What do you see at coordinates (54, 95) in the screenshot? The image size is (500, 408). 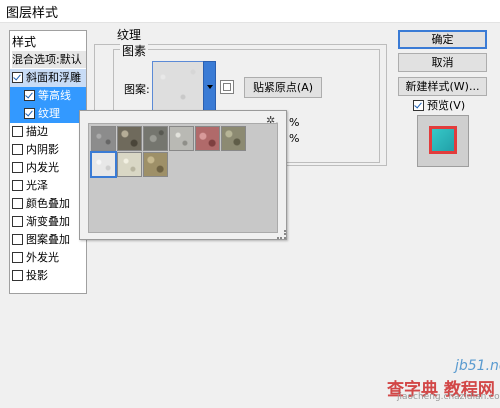 I see `style-item-label: 等高线` at bounding box center [54, 95].